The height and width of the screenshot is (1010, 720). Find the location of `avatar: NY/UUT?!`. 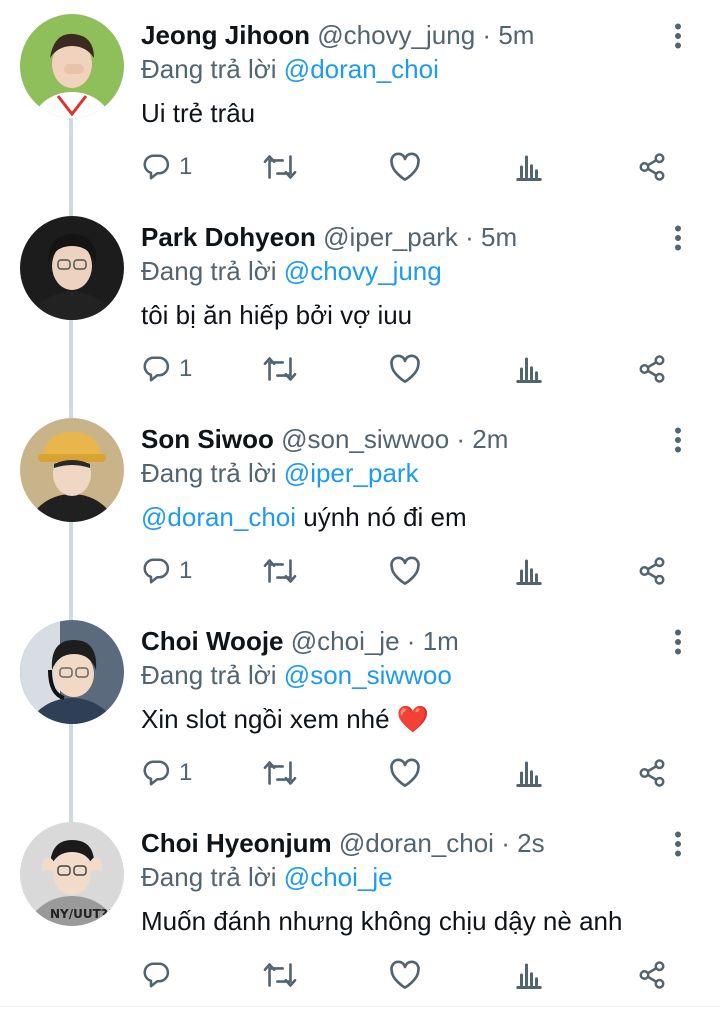

avatar: NY/UUT?! is located at coordinates (72, 874).